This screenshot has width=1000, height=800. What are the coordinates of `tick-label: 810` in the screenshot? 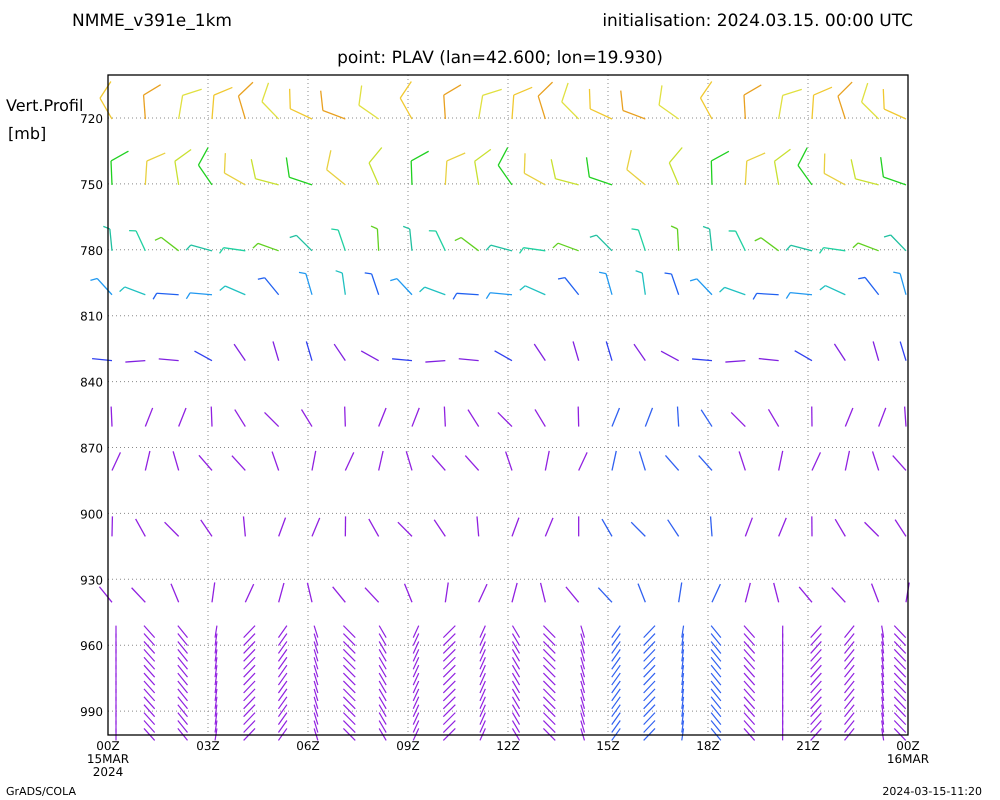 It's located at (91, 317).